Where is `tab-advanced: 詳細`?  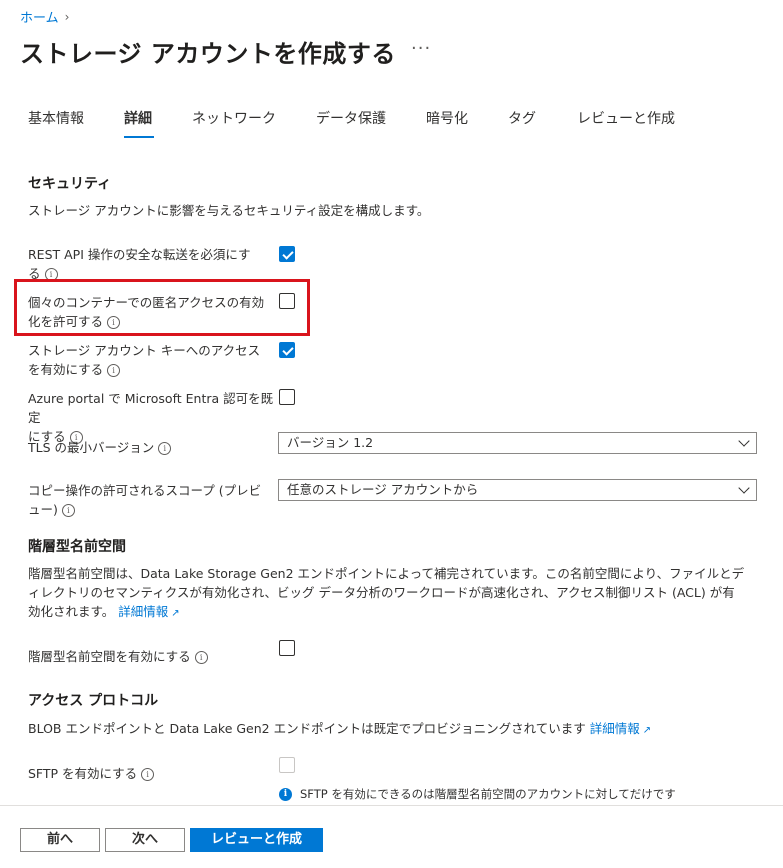 tab-advanced: 詳細 is located at coordinates (138, 118).